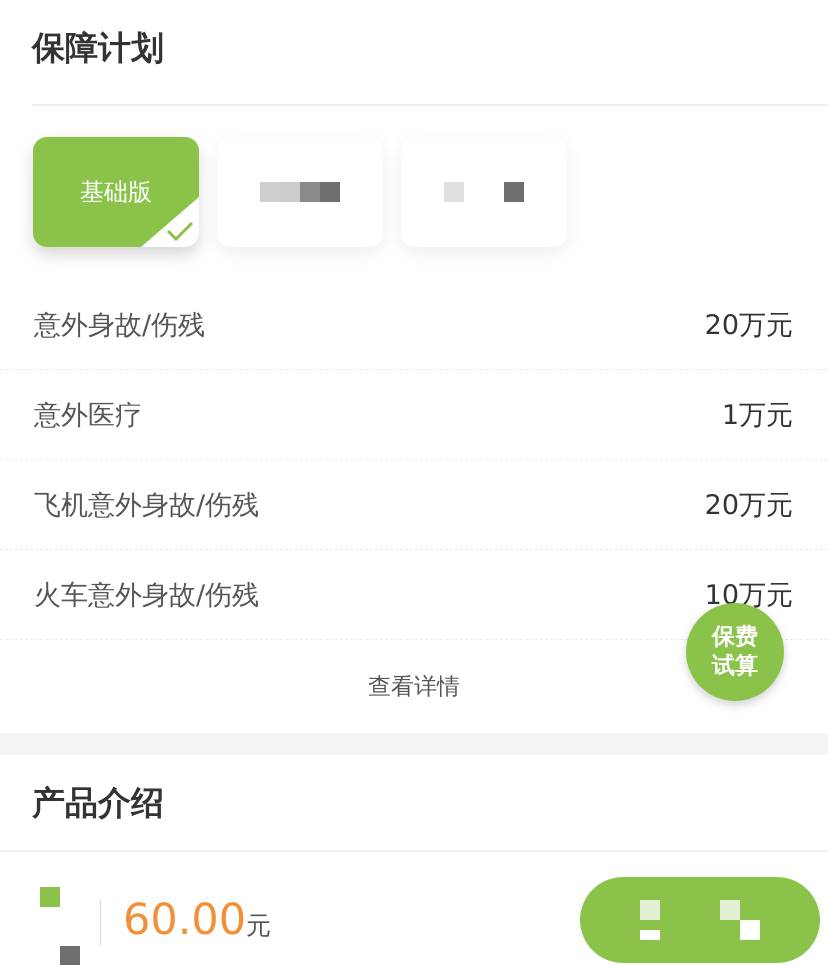 Image resolution: width=828 pixels, height=965 pixels. What do you see at coordinates (414, 686) in the screenshot?
I see `details-link: 查看详情` at bounding box center [414, 686].